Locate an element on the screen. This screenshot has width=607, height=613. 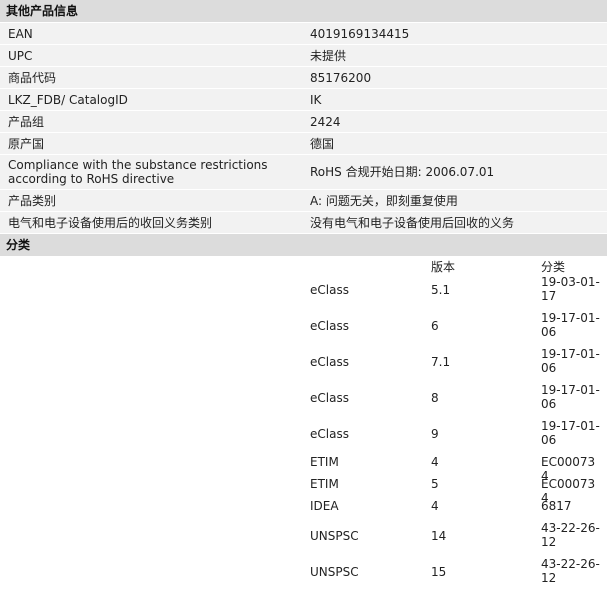
info-value: IK is located at coordinates (316, 99).